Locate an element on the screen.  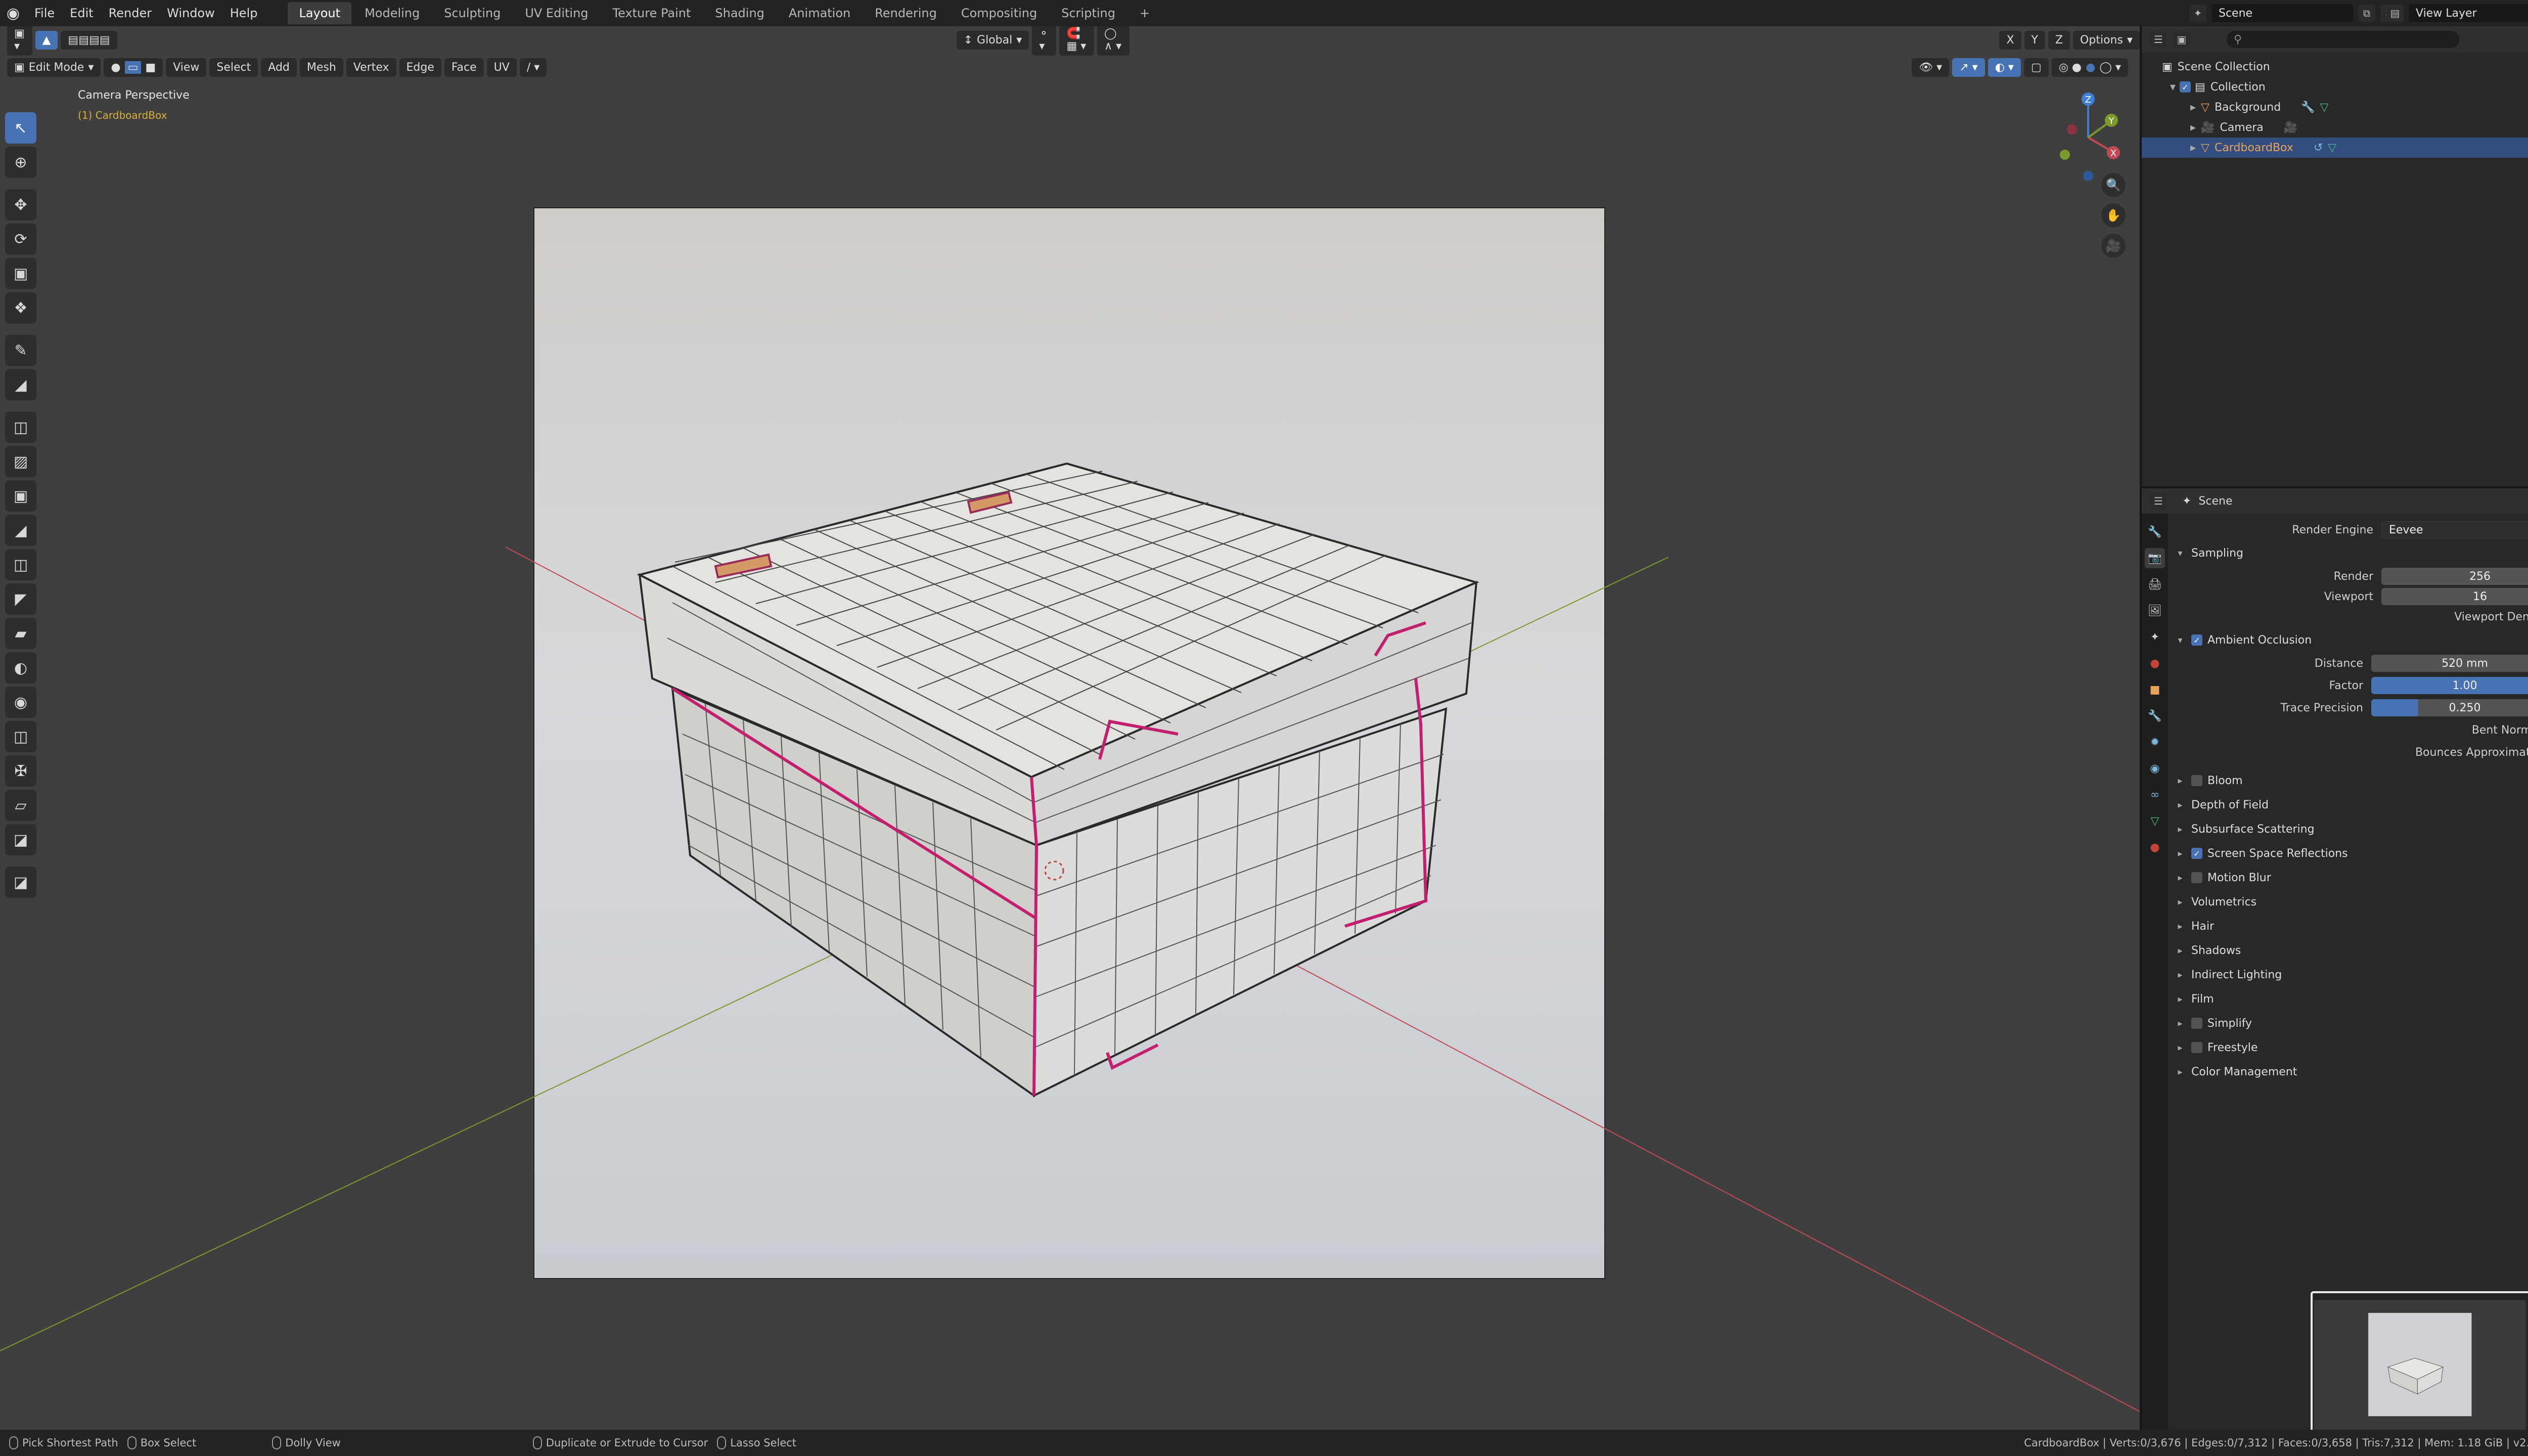
zoom-icon: 🔍 is located at coordinates (2113, 185).